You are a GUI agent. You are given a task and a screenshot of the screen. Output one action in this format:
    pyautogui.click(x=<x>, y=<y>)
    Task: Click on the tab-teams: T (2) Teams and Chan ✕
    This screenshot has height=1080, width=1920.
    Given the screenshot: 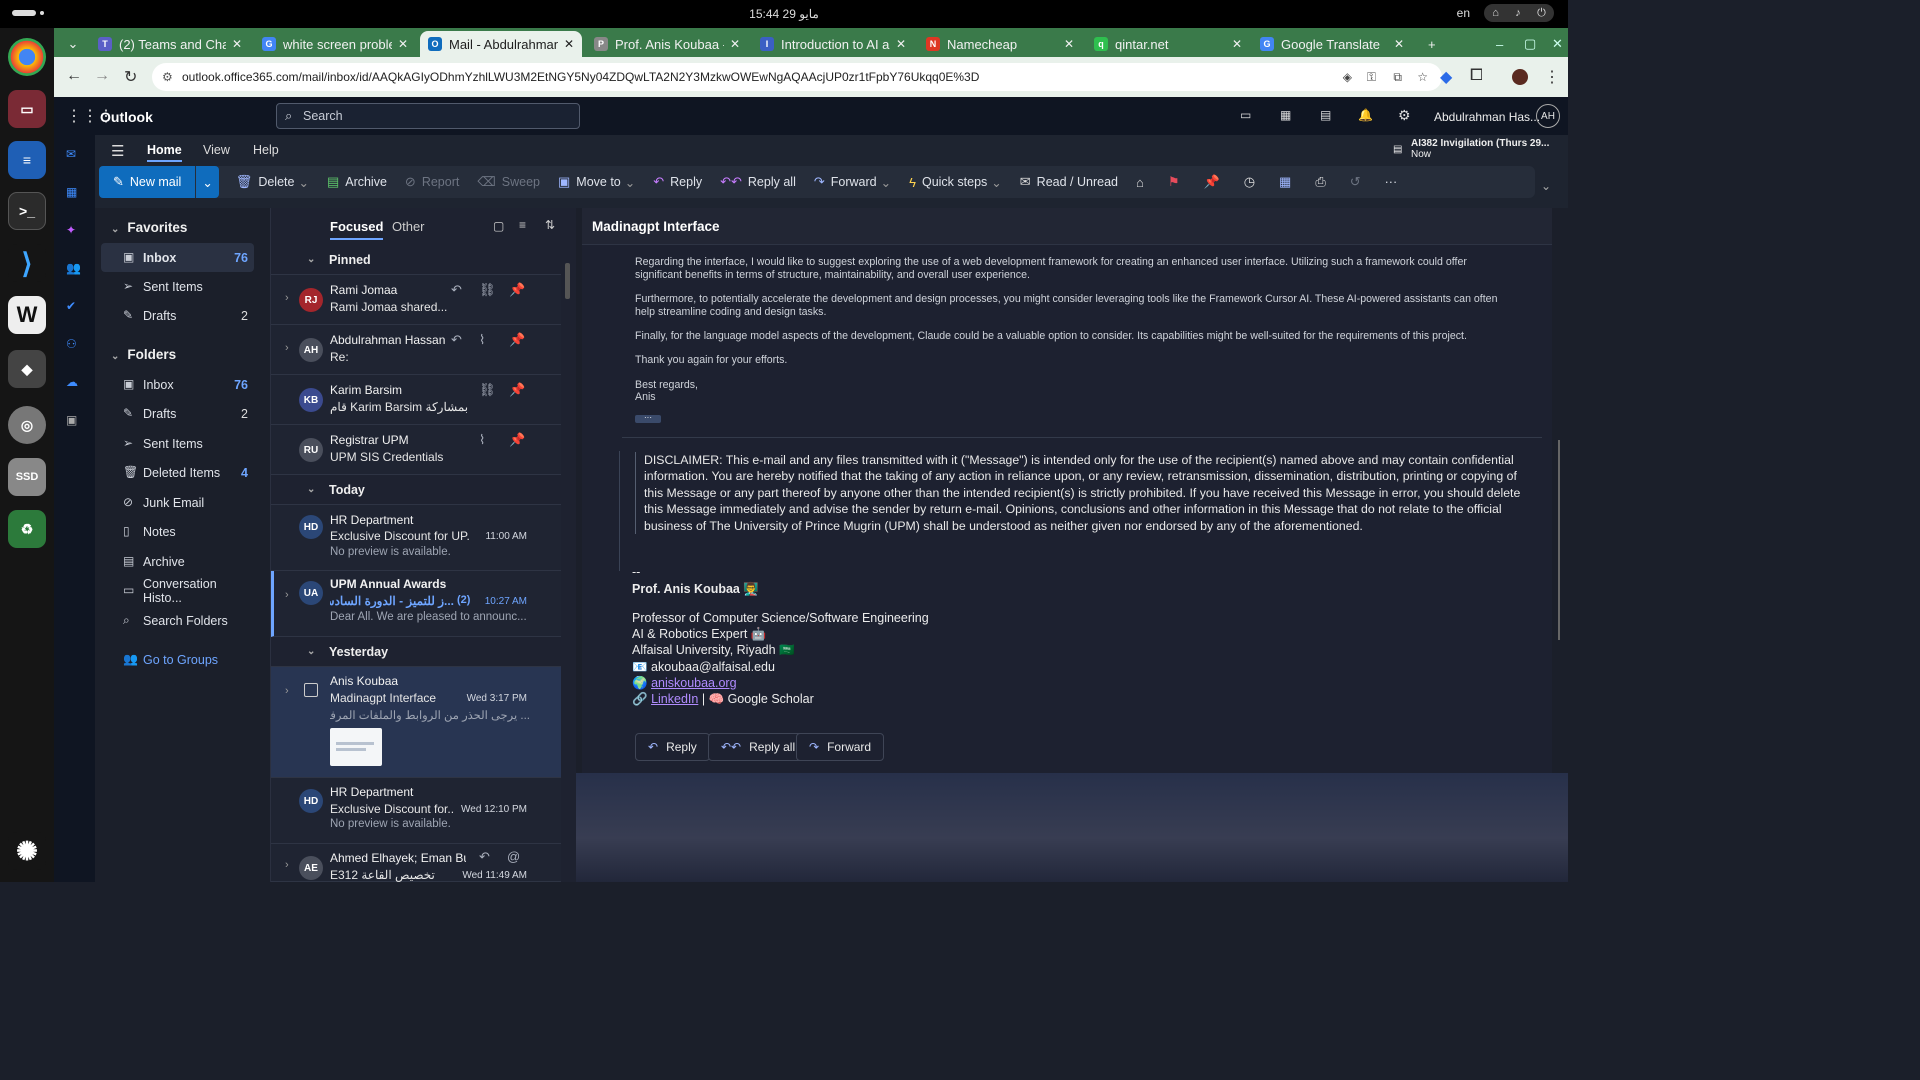 What is the action you would take?
    pyautogui.click(x=170, y=44)
    